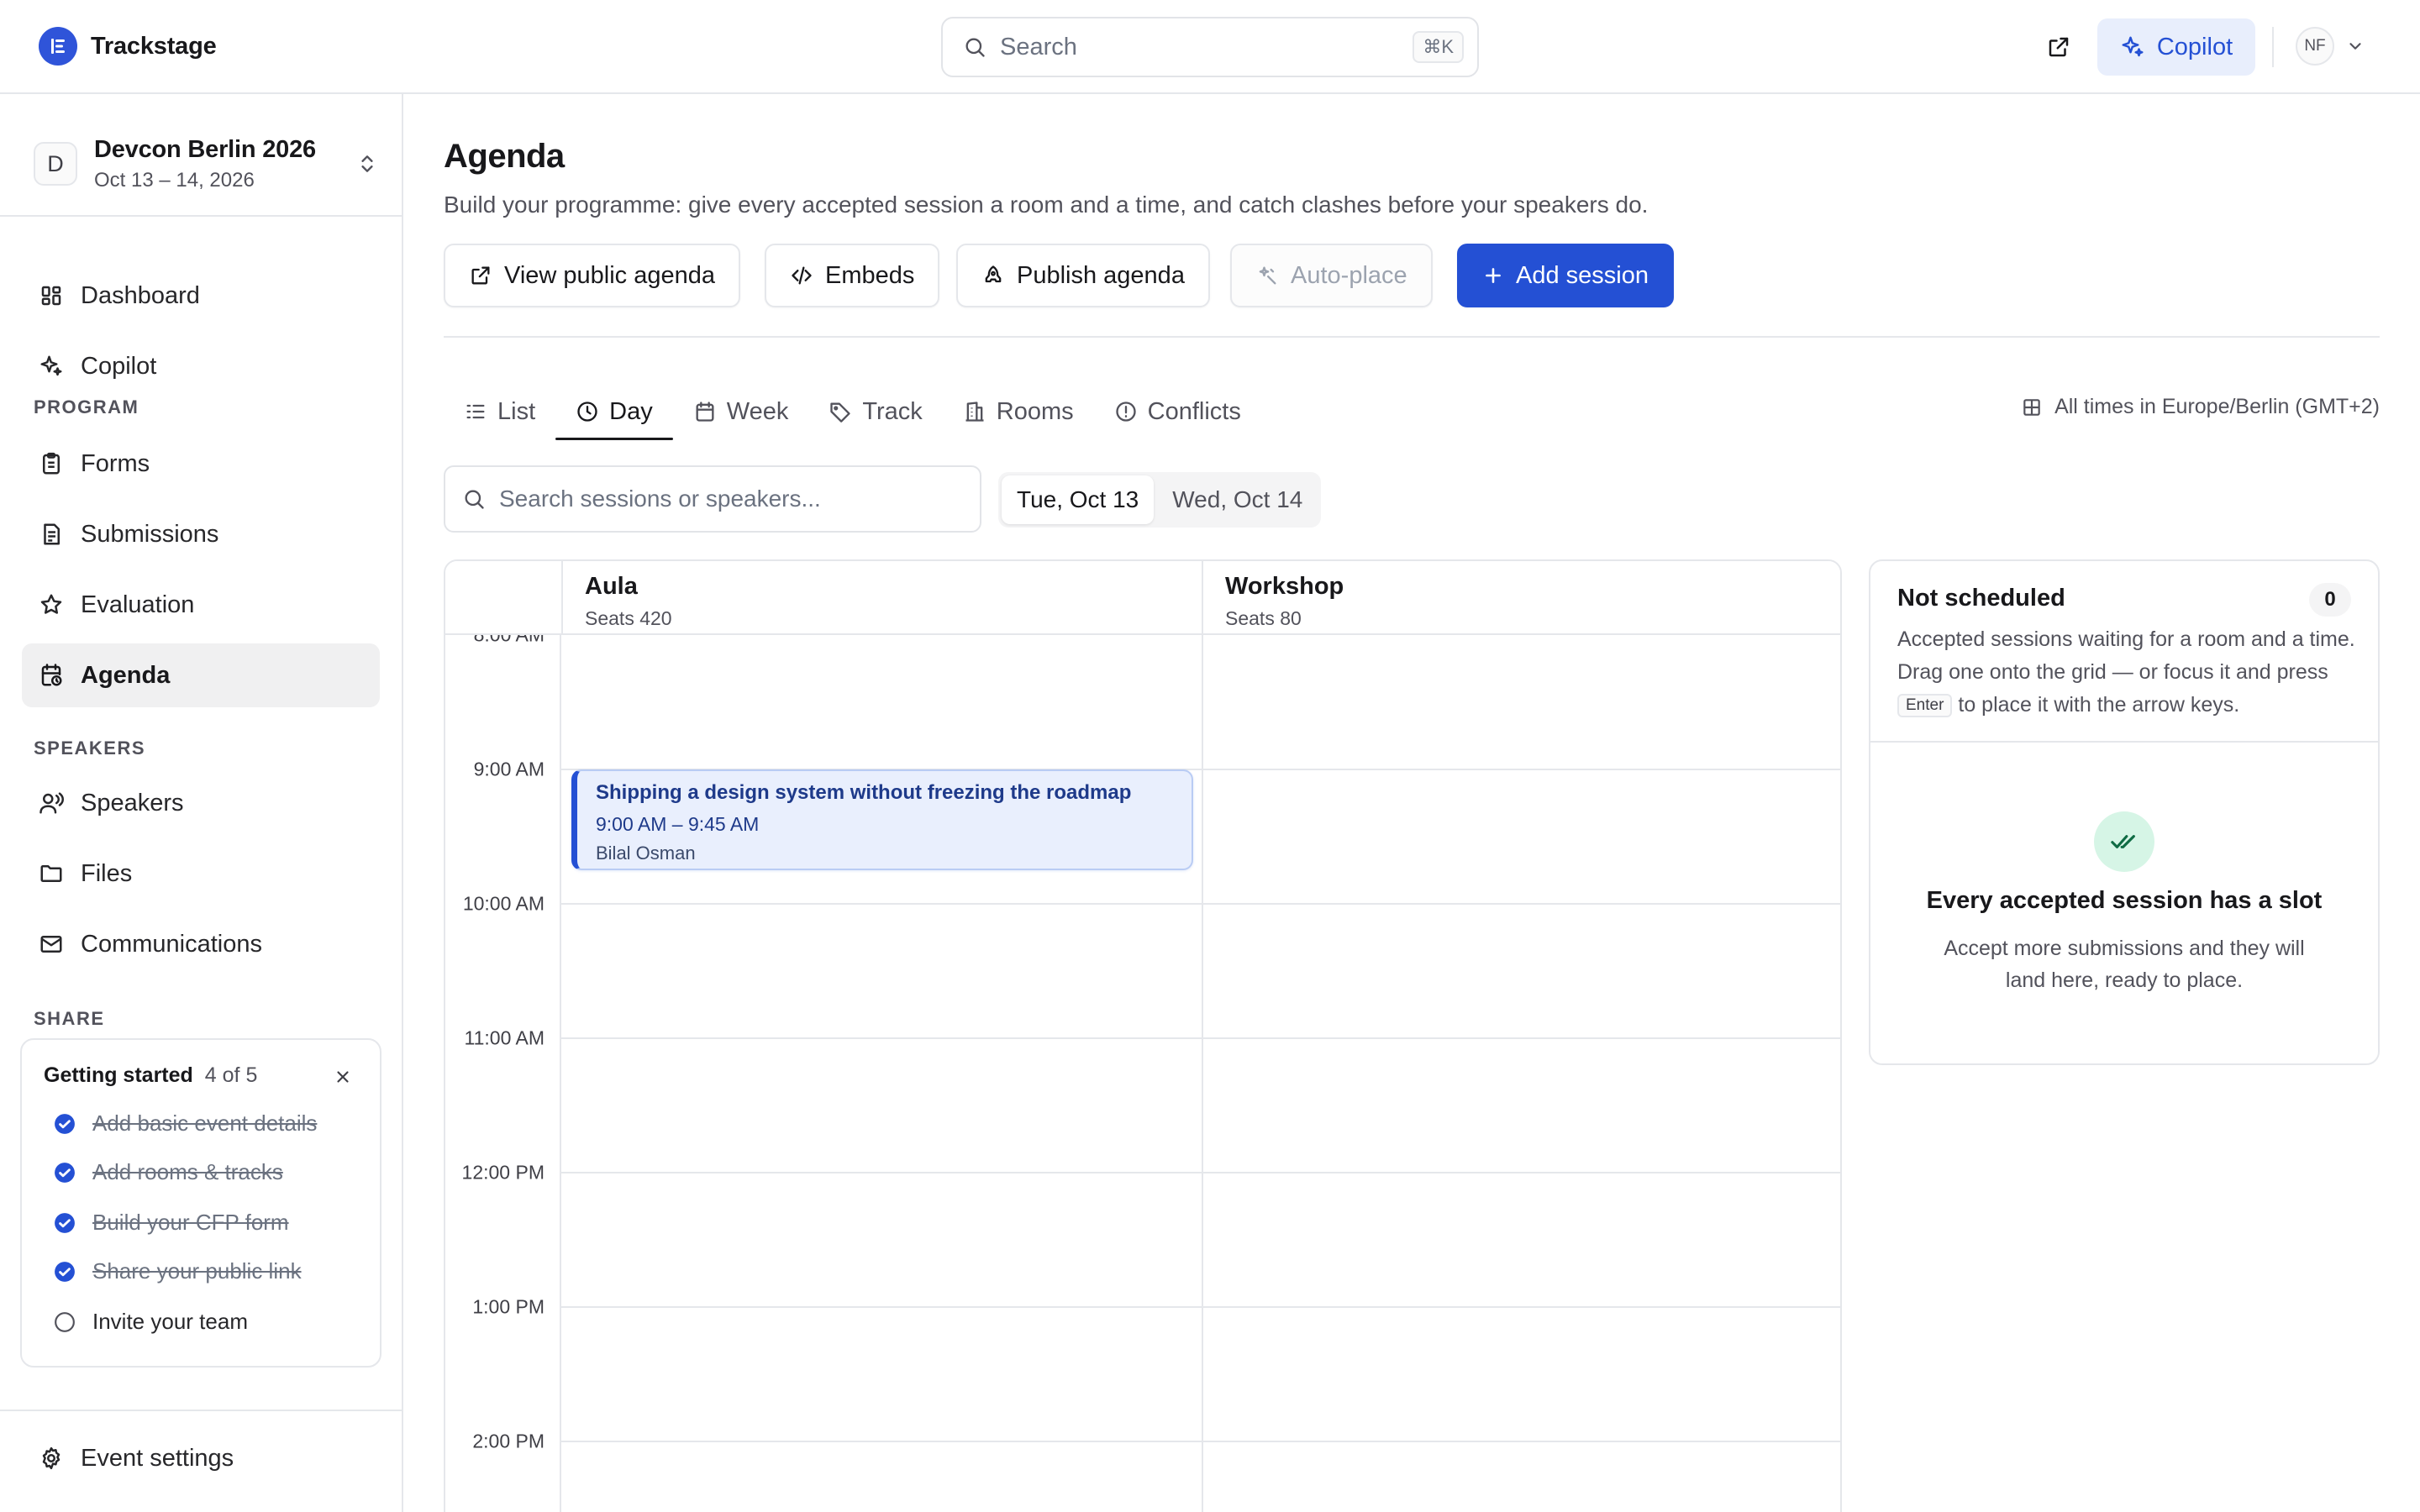  I want to click on embeds-button: Embeds, so click(853, 275).